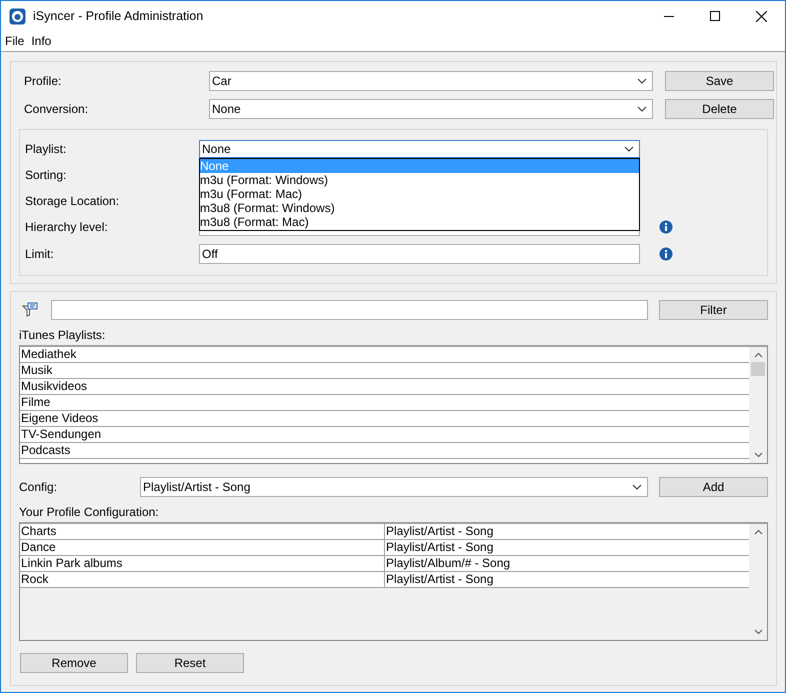  I want to click on field-label: Profile:, so click(43, 81).